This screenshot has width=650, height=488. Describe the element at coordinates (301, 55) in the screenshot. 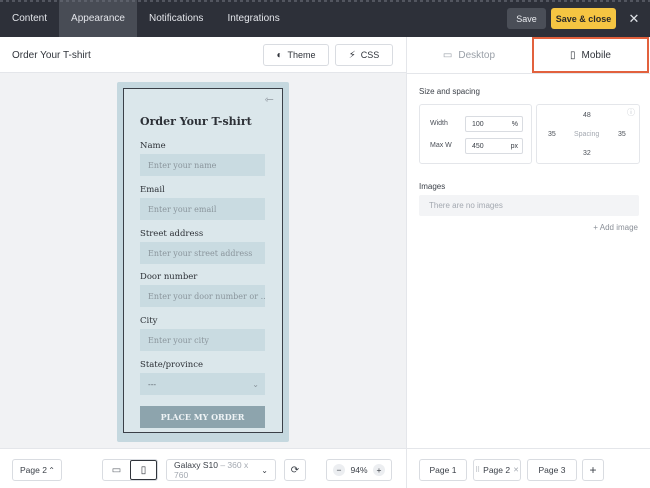

I see `theme-button-label: Theme` at that location.